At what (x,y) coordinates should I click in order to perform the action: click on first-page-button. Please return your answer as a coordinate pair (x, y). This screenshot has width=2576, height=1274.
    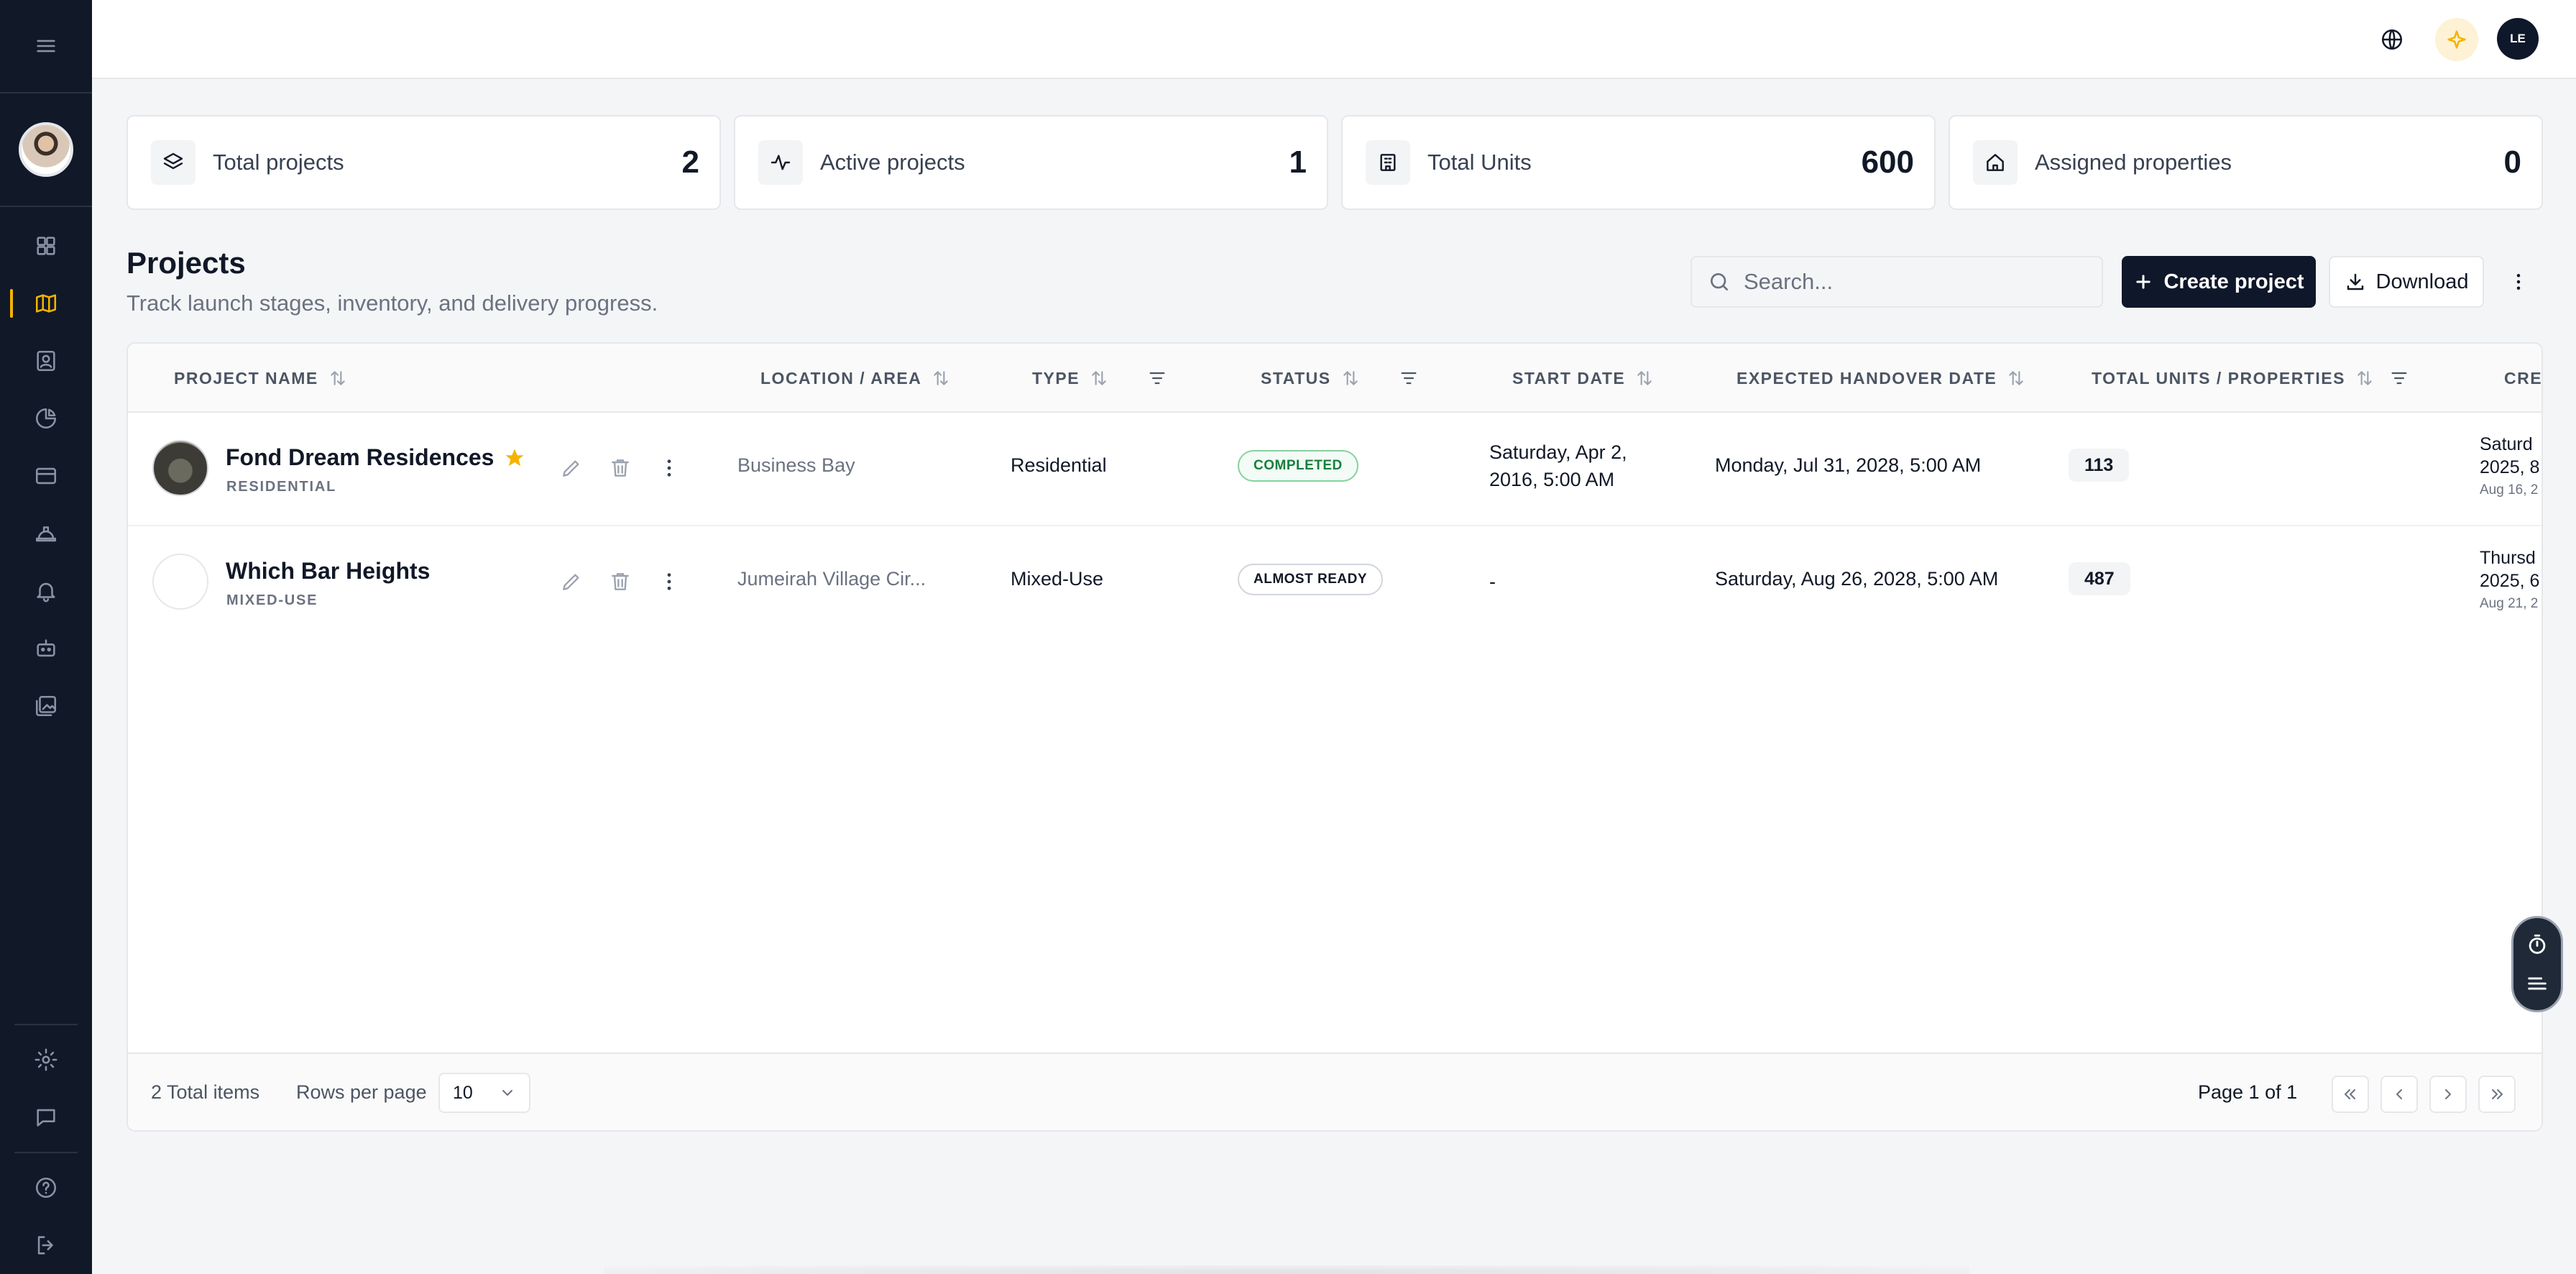
    Looking at the image, I should click on (2350, 1094).